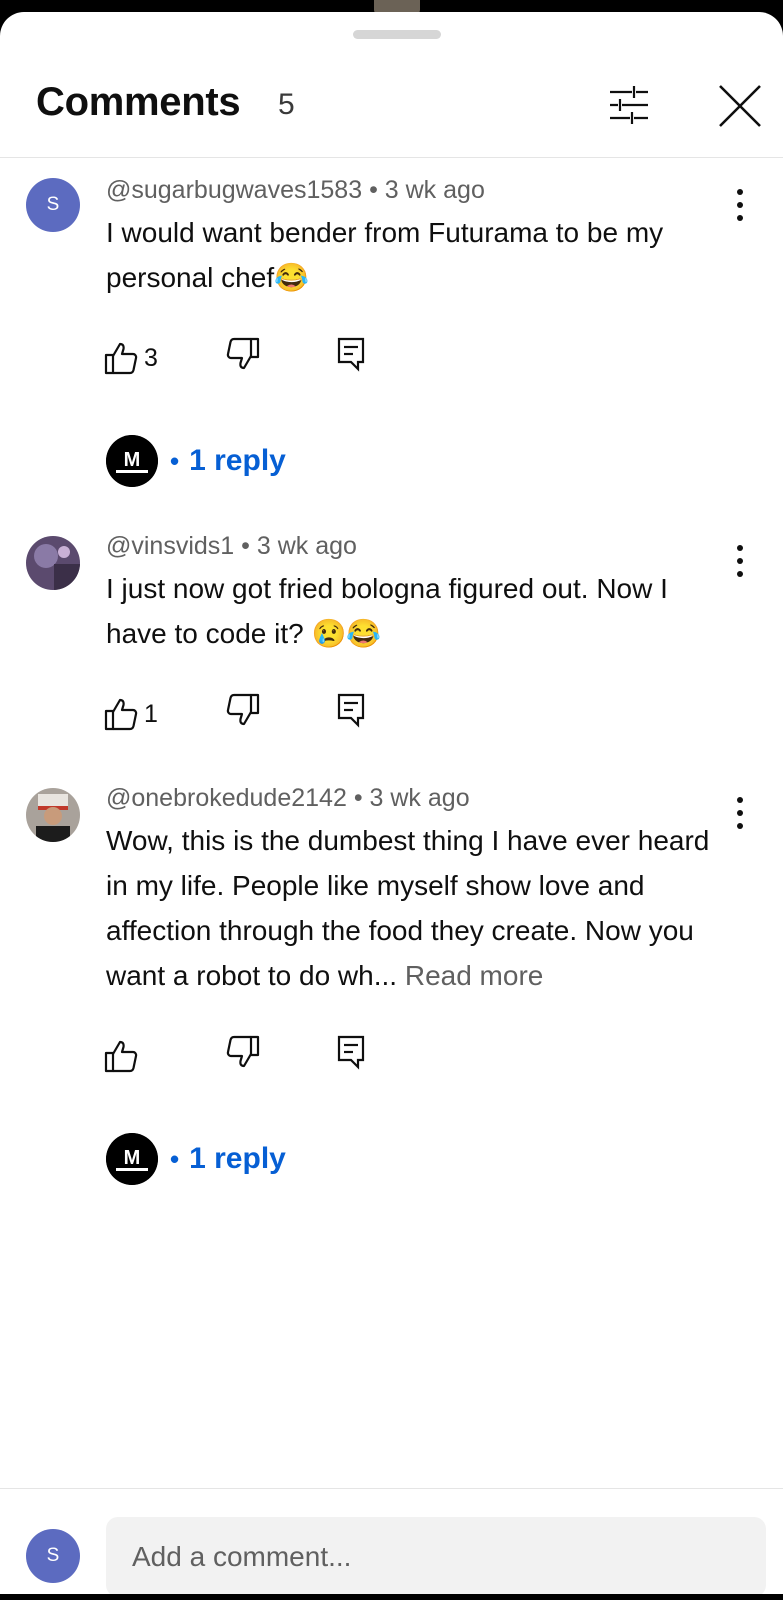 The image size is (783, 1600). I want to click on comment-meta: @sugarbugwaves1583 • 3 wk ago, so click(295, 190).